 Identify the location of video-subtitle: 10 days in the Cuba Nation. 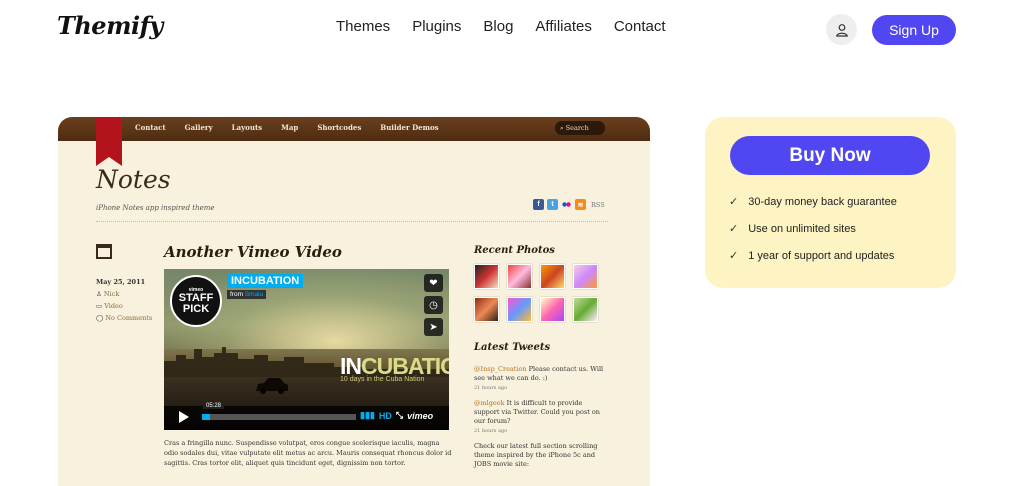
(382, 379).